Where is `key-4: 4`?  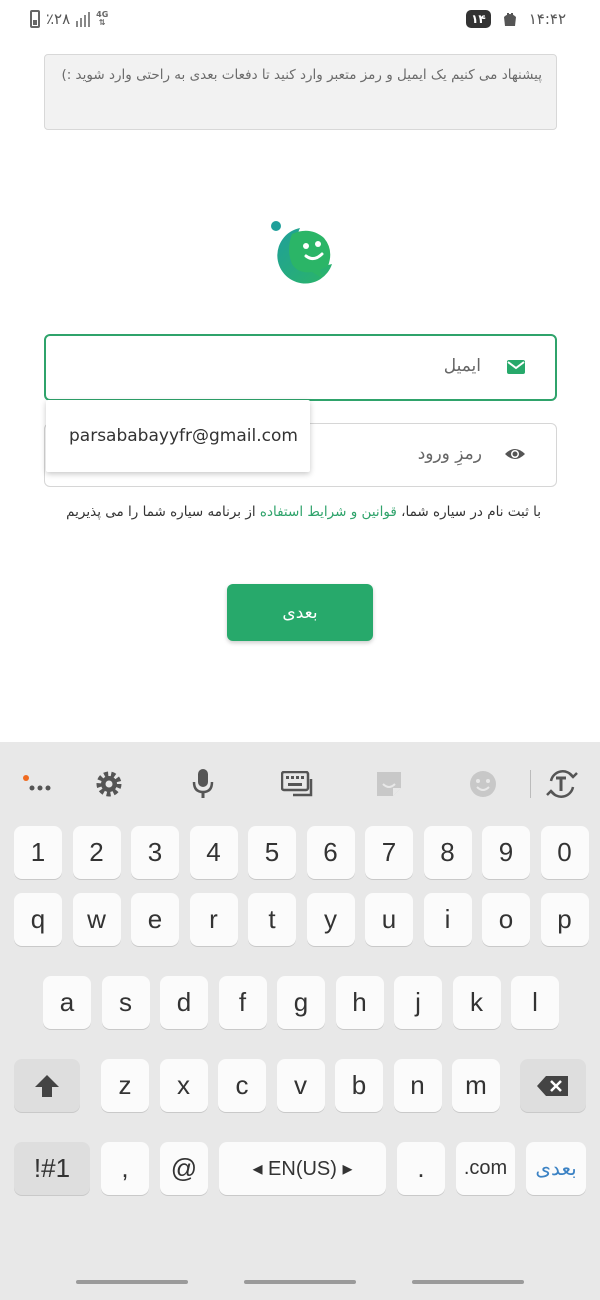
key-4: 4 is located at coordinates (213, 852).